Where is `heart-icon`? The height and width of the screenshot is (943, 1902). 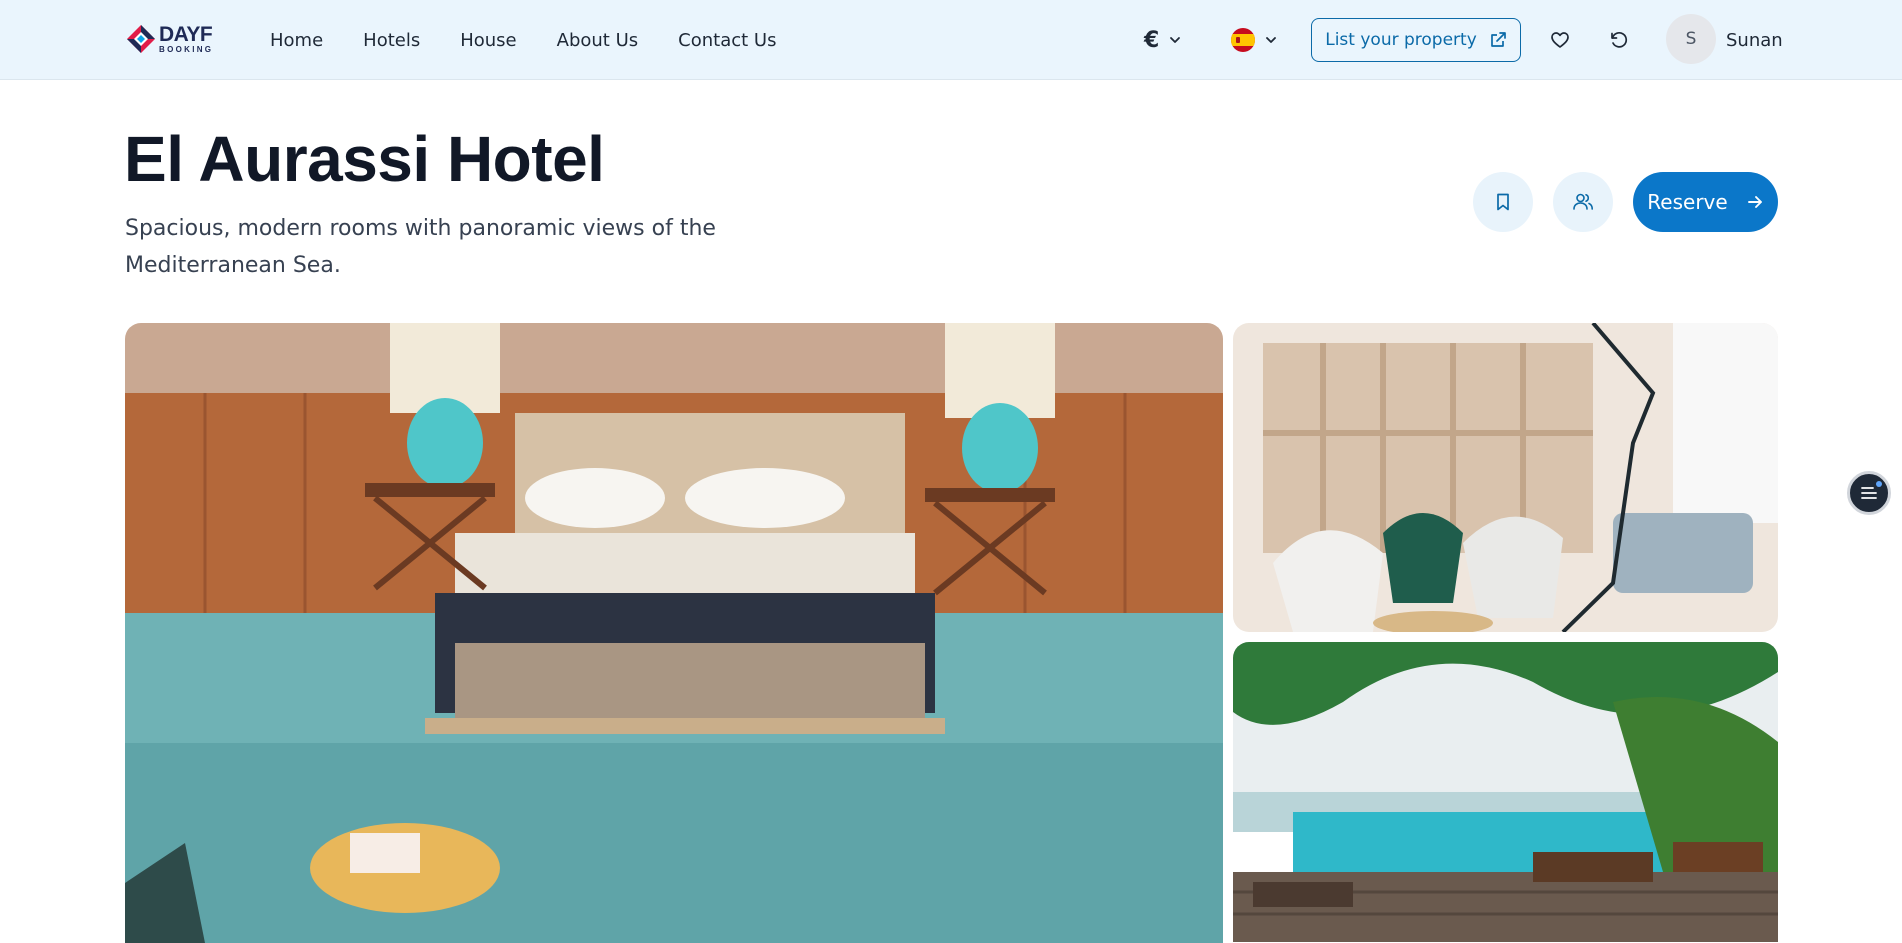 heart-icon is located at coordinates (1560, 40).